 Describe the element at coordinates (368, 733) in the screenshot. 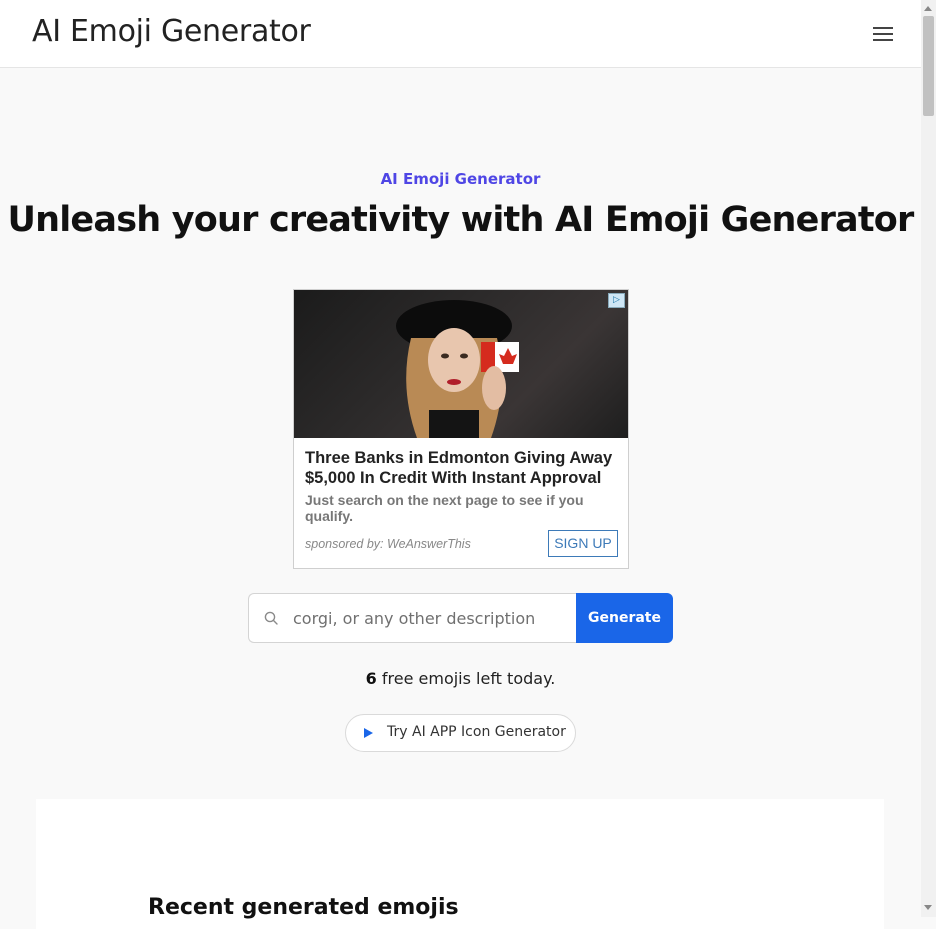

I see `play-icon` at that location.